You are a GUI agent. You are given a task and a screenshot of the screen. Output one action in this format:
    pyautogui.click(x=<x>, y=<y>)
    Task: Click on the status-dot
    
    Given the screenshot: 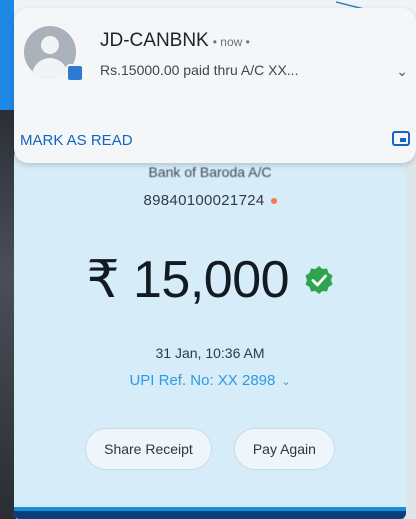 What is the action you would take?
    pyautogui.click(x=273, y=201)
    